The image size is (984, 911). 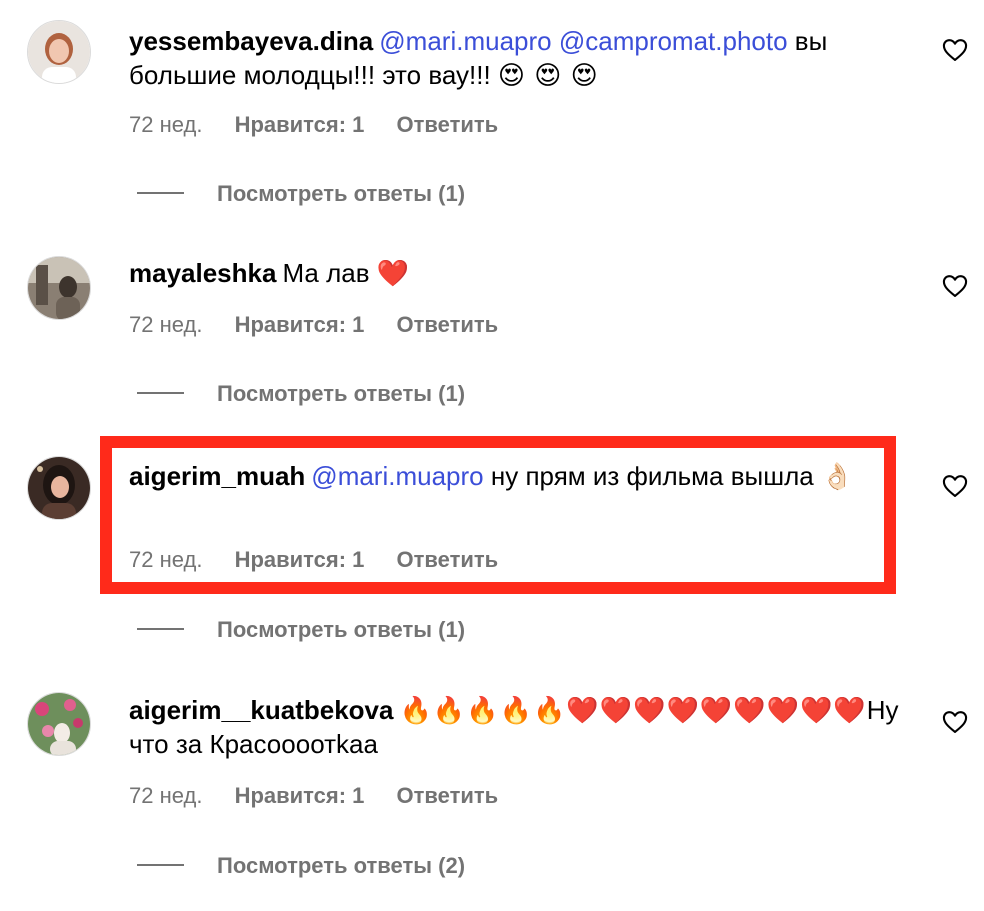 What do you see at coordinates (393, 273) in the screenshot?
I see `comment-emoji: ❤️` at bounding box center [393, 273].